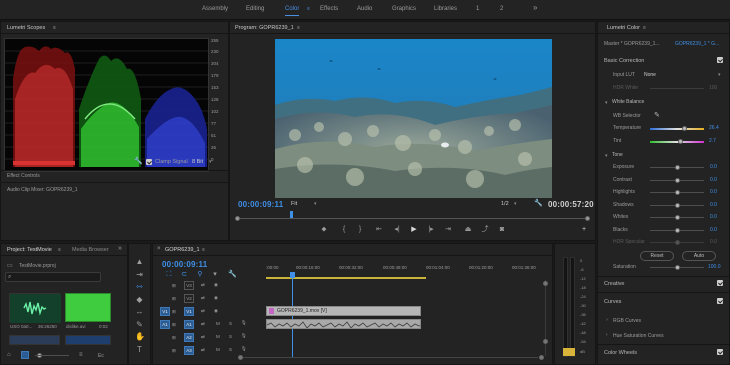  What do you see at coordinates (431, 230) in the screenshot?
I see `step-forward-icon: |▸` at bounding box center [431, 230].